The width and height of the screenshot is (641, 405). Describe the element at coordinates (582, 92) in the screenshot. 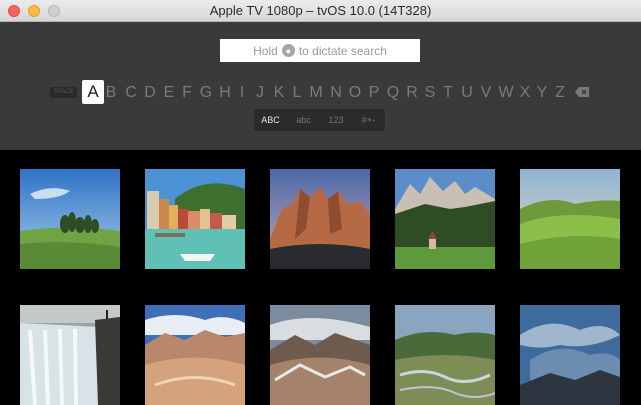

I see `backspace-icon` at that location.